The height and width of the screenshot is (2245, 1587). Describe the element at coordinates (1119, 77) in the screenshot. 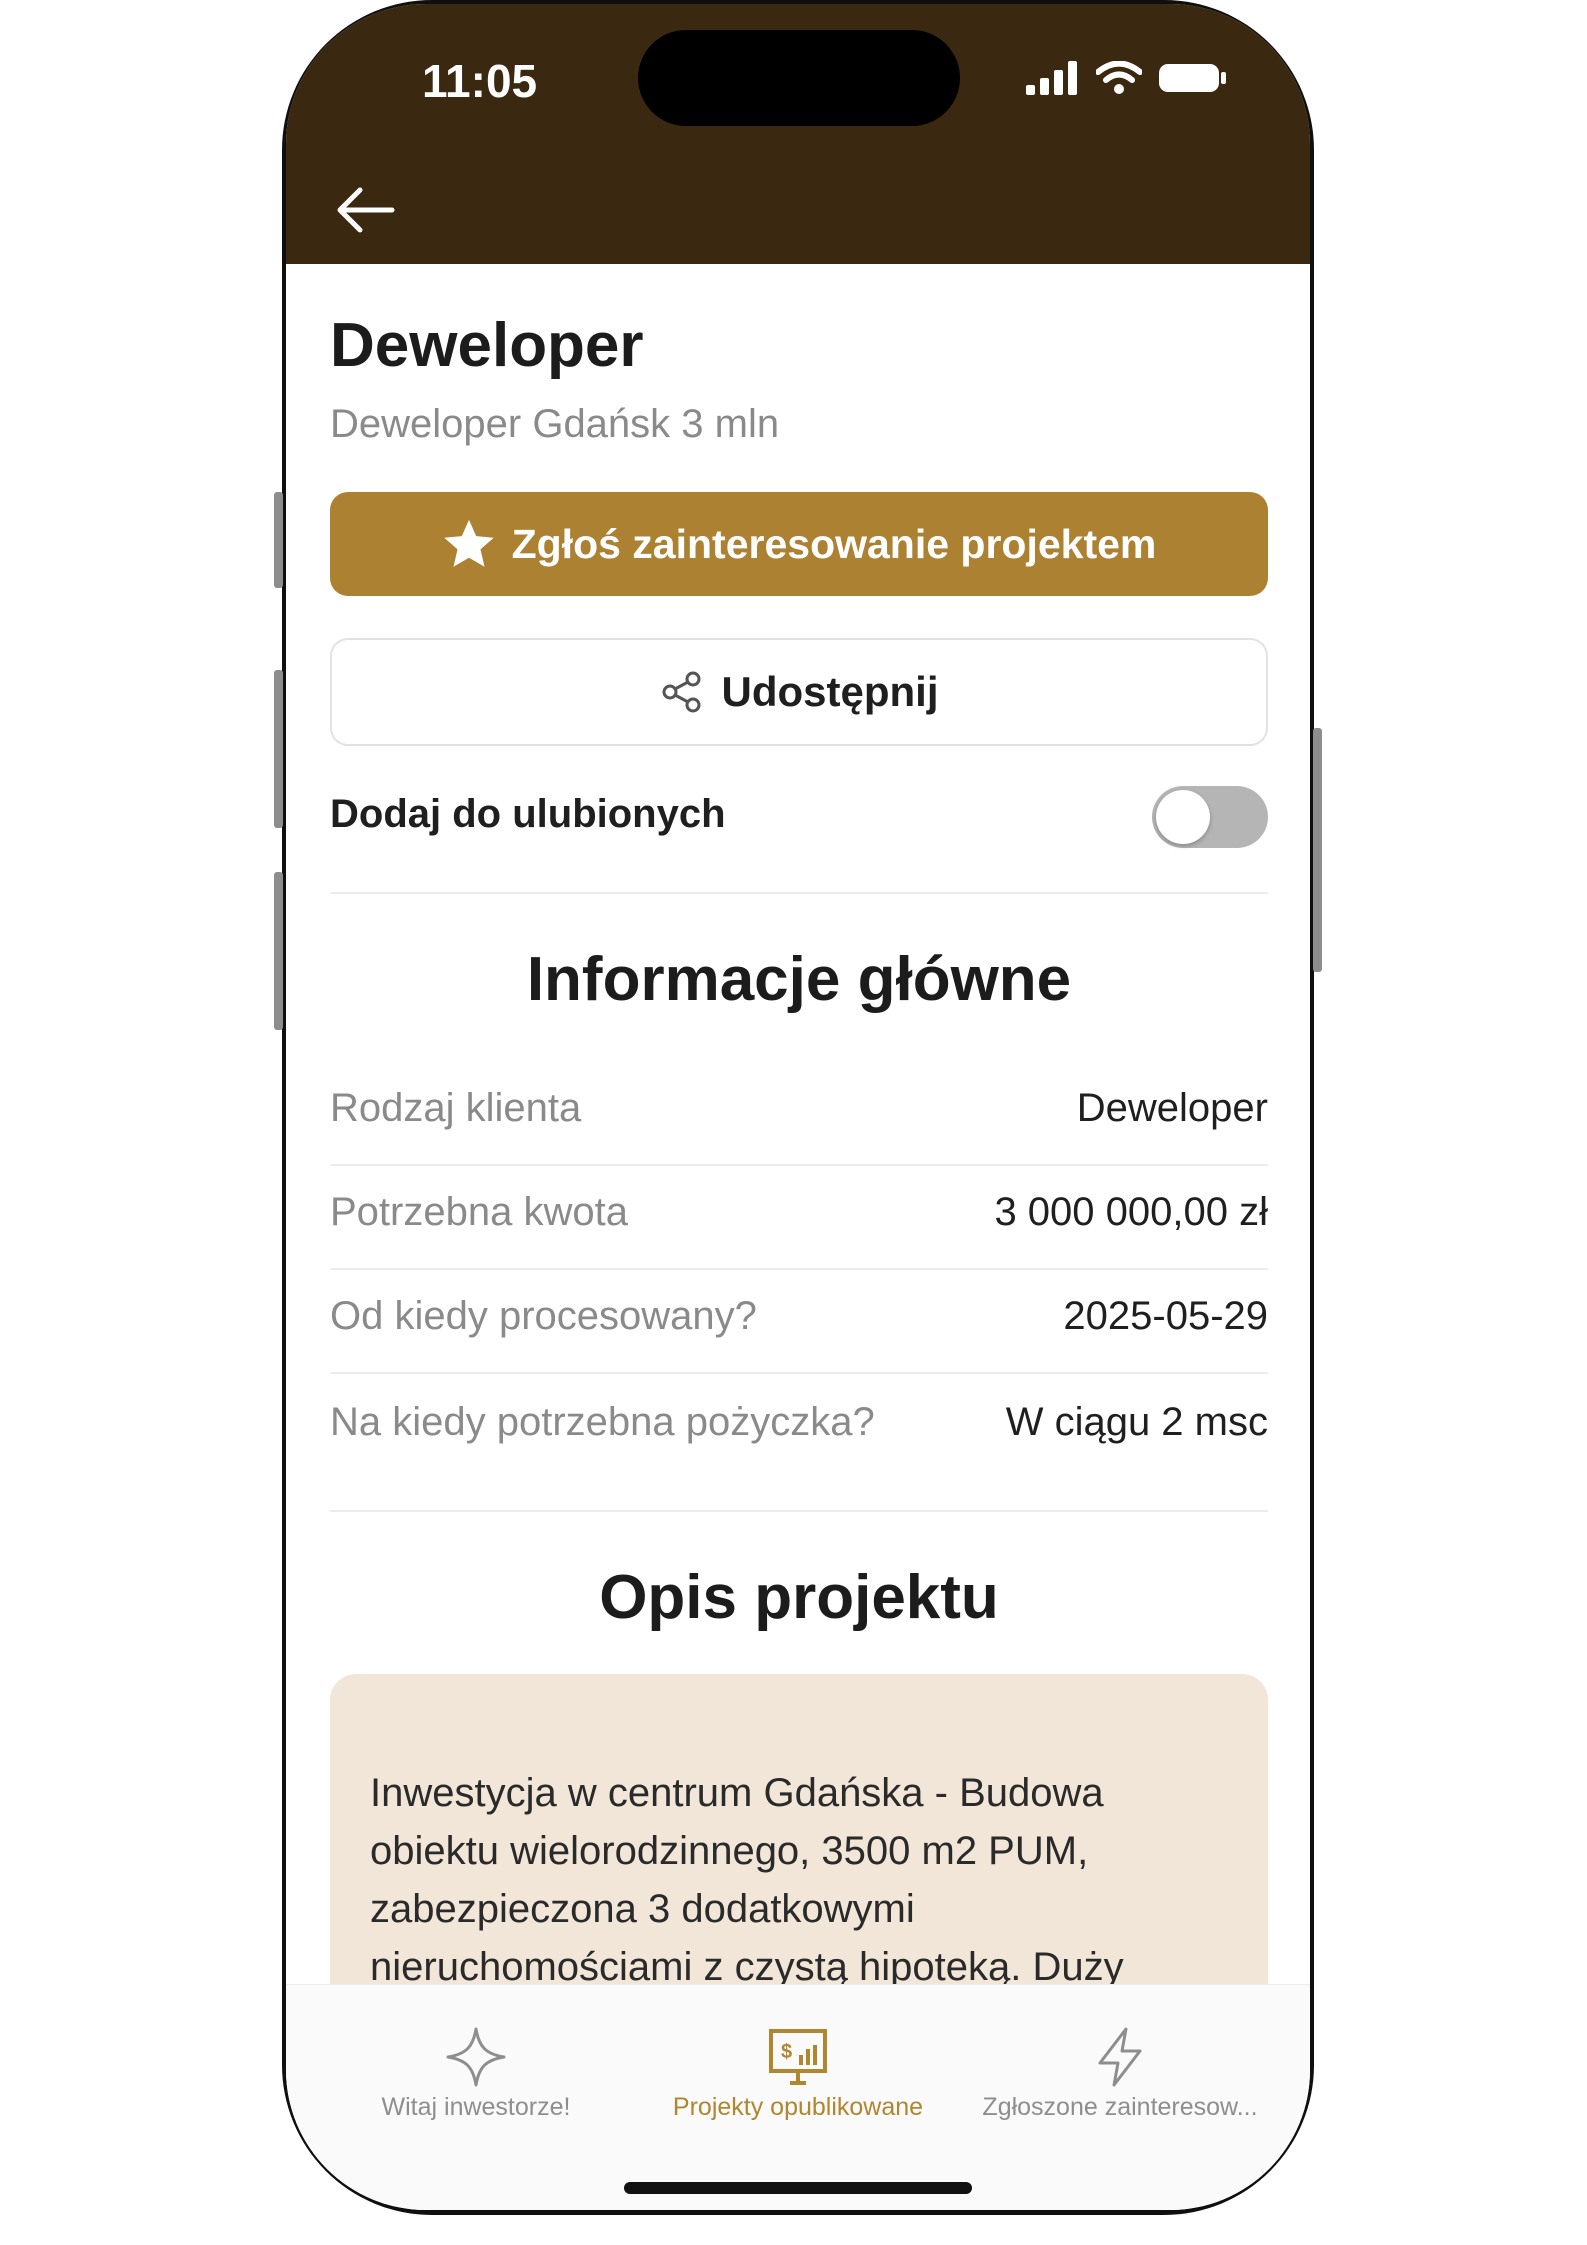

I see `wifi-icon` at that location.